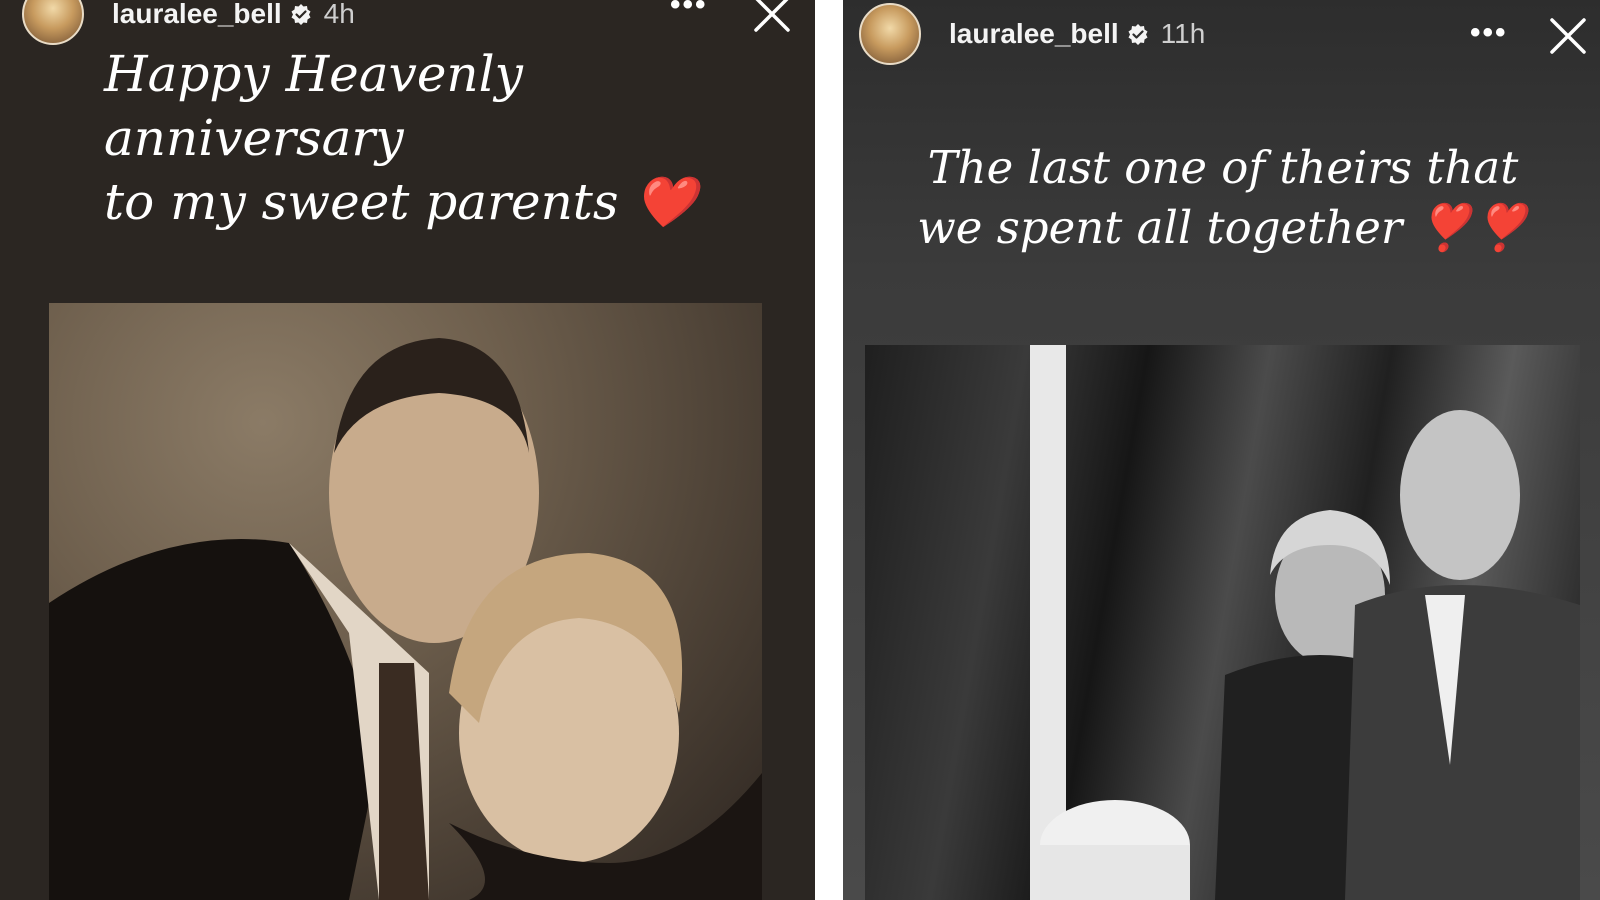 The image size is (1600, 900). I want to click on story-header: lauralee_bell 11h, so click(1032, 34).